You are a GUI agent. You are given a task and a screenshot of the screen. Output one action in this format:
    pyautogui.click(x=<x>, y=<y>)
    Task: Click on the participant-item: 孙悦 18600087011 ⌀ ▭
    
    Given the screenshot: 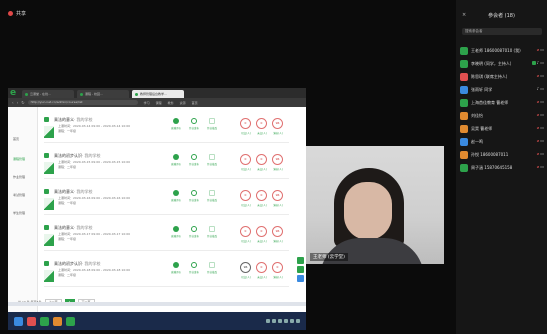 What is the action you would take?
    pyautogui.click(x=502, y=154)
    